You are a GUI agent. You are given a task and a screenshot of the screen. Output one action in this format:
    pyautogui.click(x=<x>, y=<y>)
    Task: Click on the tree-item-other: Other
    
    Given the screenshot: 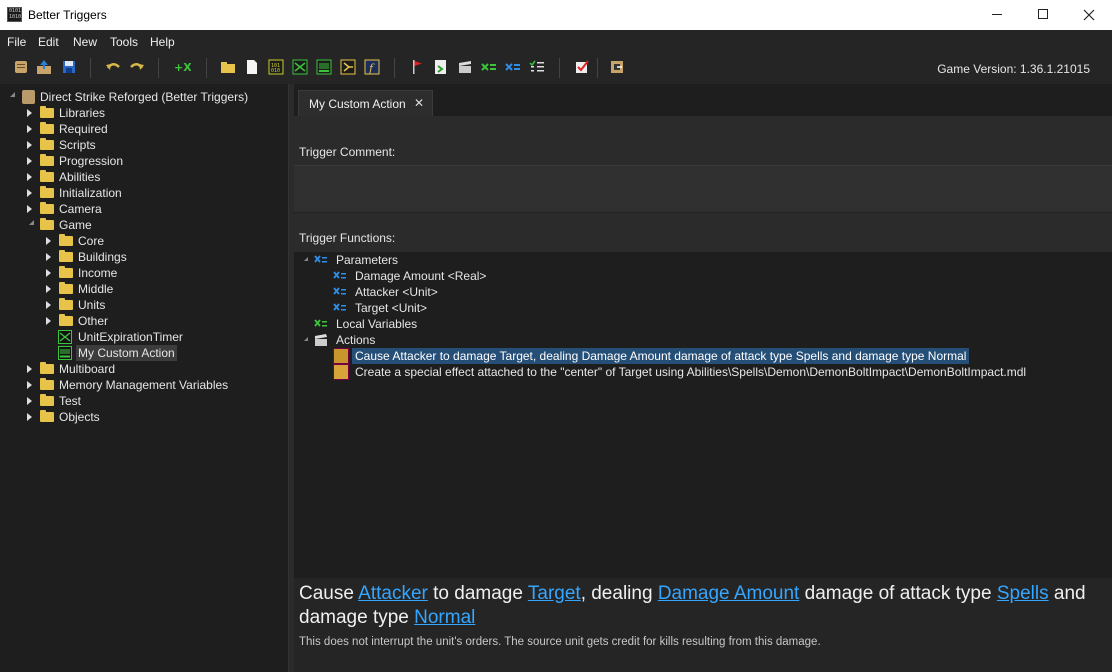 What is the action you would take?
    pyautogui.click(x=161, y=321)
    